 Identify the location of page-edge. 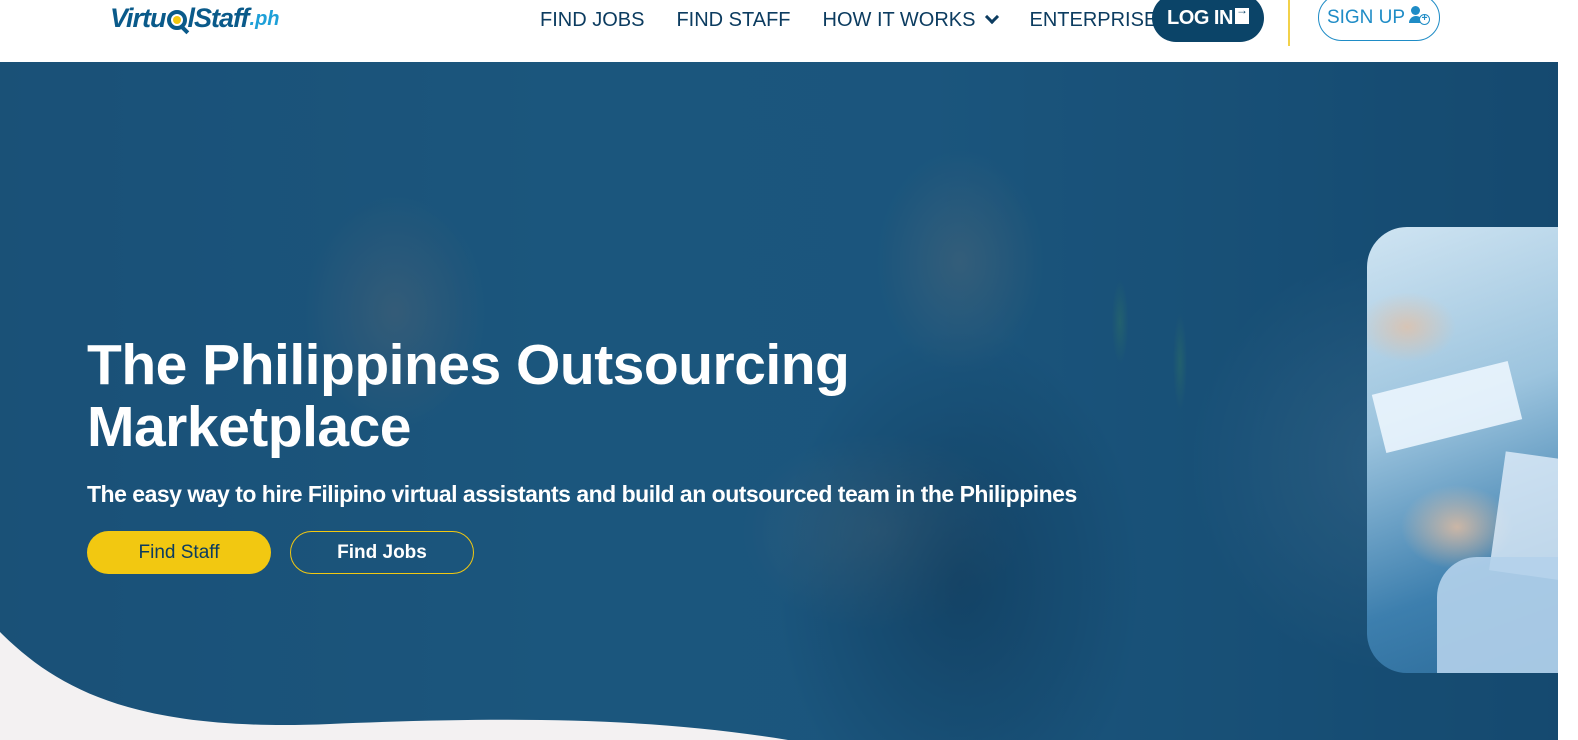
(1568, 401).